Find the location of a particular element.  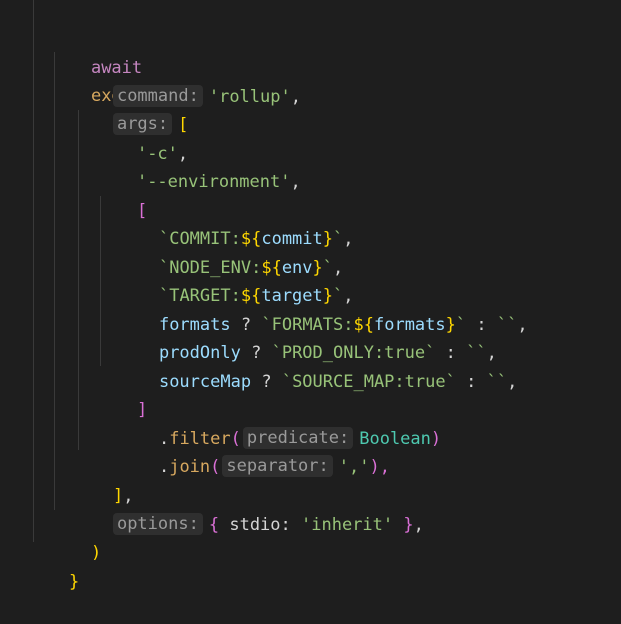

code-line-13: ] is located at coordinates (121, 394).